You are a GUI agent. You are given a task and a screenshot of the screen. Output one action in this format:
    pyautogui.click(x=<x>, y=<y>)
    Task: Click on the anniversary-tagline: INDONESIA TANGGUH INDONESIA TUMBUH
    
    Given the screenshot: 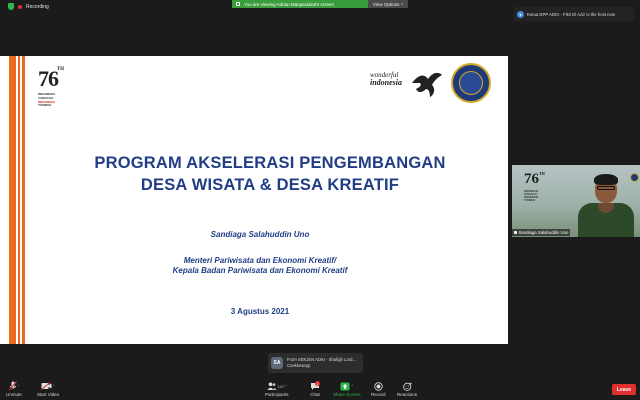 What is the action you would take?
    pyautogui.click(x=48, y=100)
    